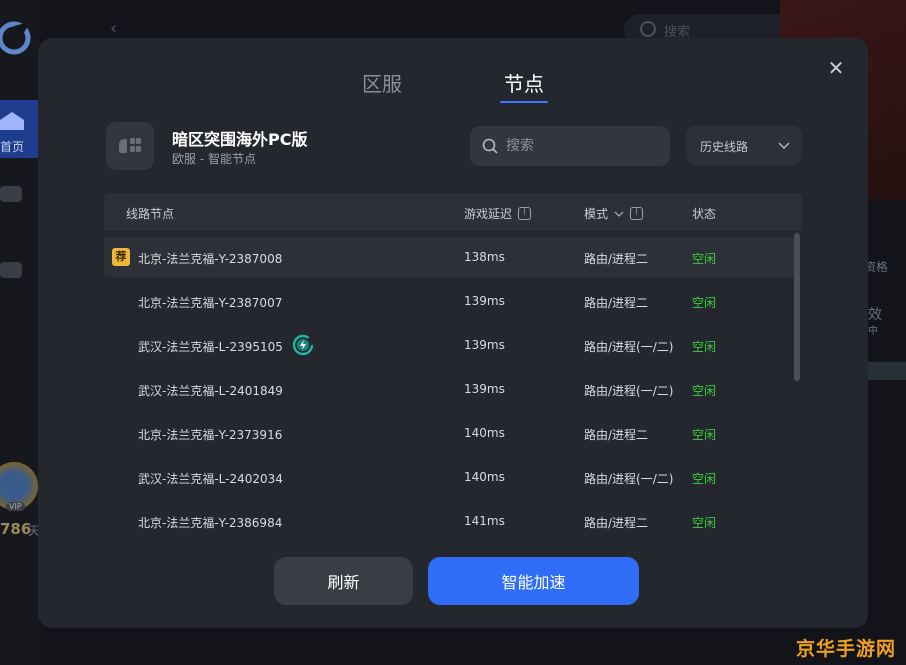 This screenshot has height=665, width=906. I want to click on list-scrollbar, so click(797, 307).